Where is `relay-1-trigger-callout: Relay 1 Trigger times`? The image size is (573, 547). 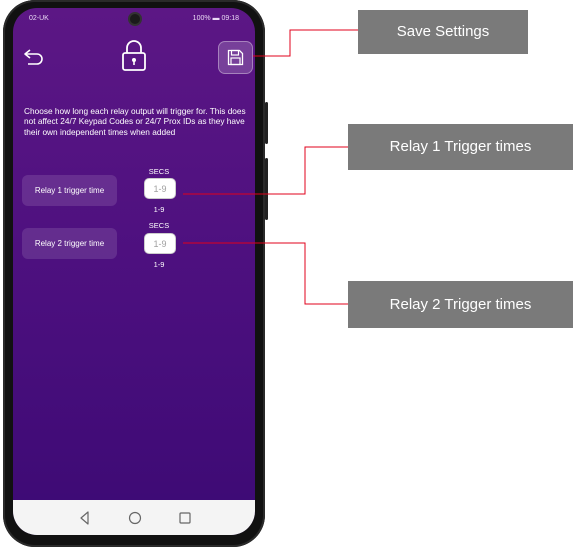
relay-1-trigger-callout: Relay 1 Trigger times is located at coordinates (460, 147).